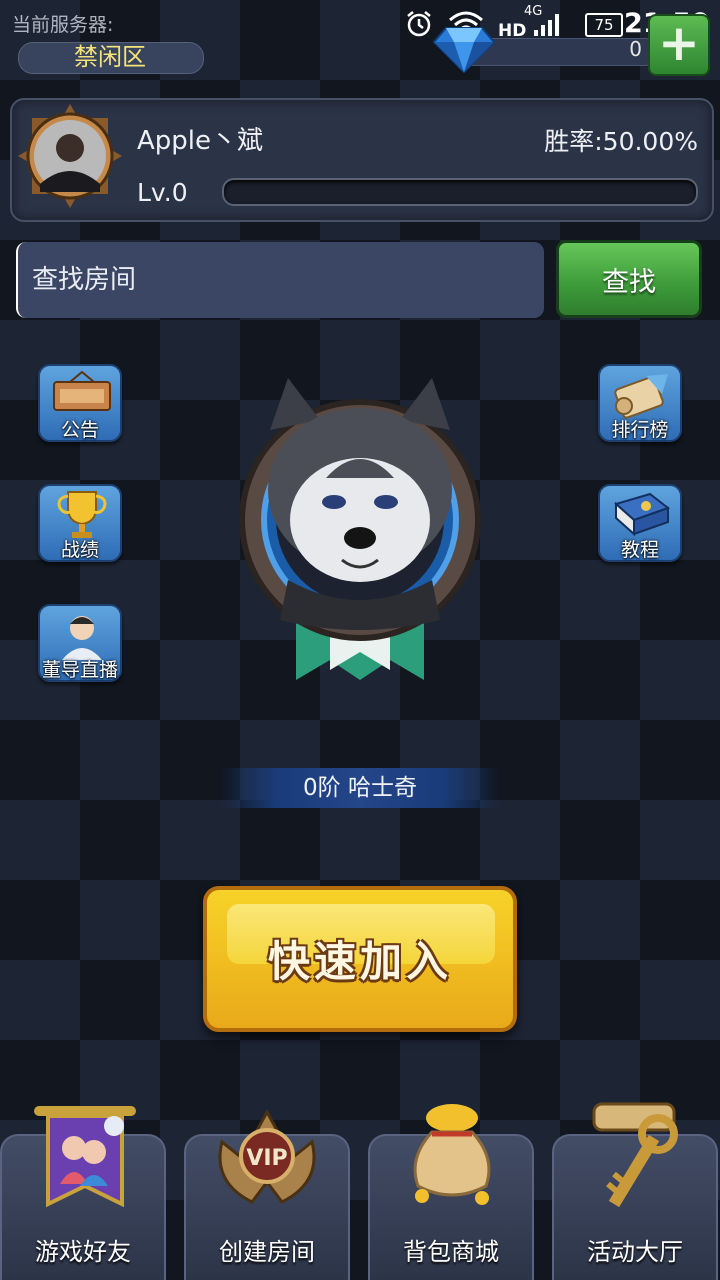 The width and height of the screenshot is (720, 1280). What do you see at coordinates (640, 430) in the screenshot?
I see `leaderboard-label: 排行榜` at bounding box center [640, 430].